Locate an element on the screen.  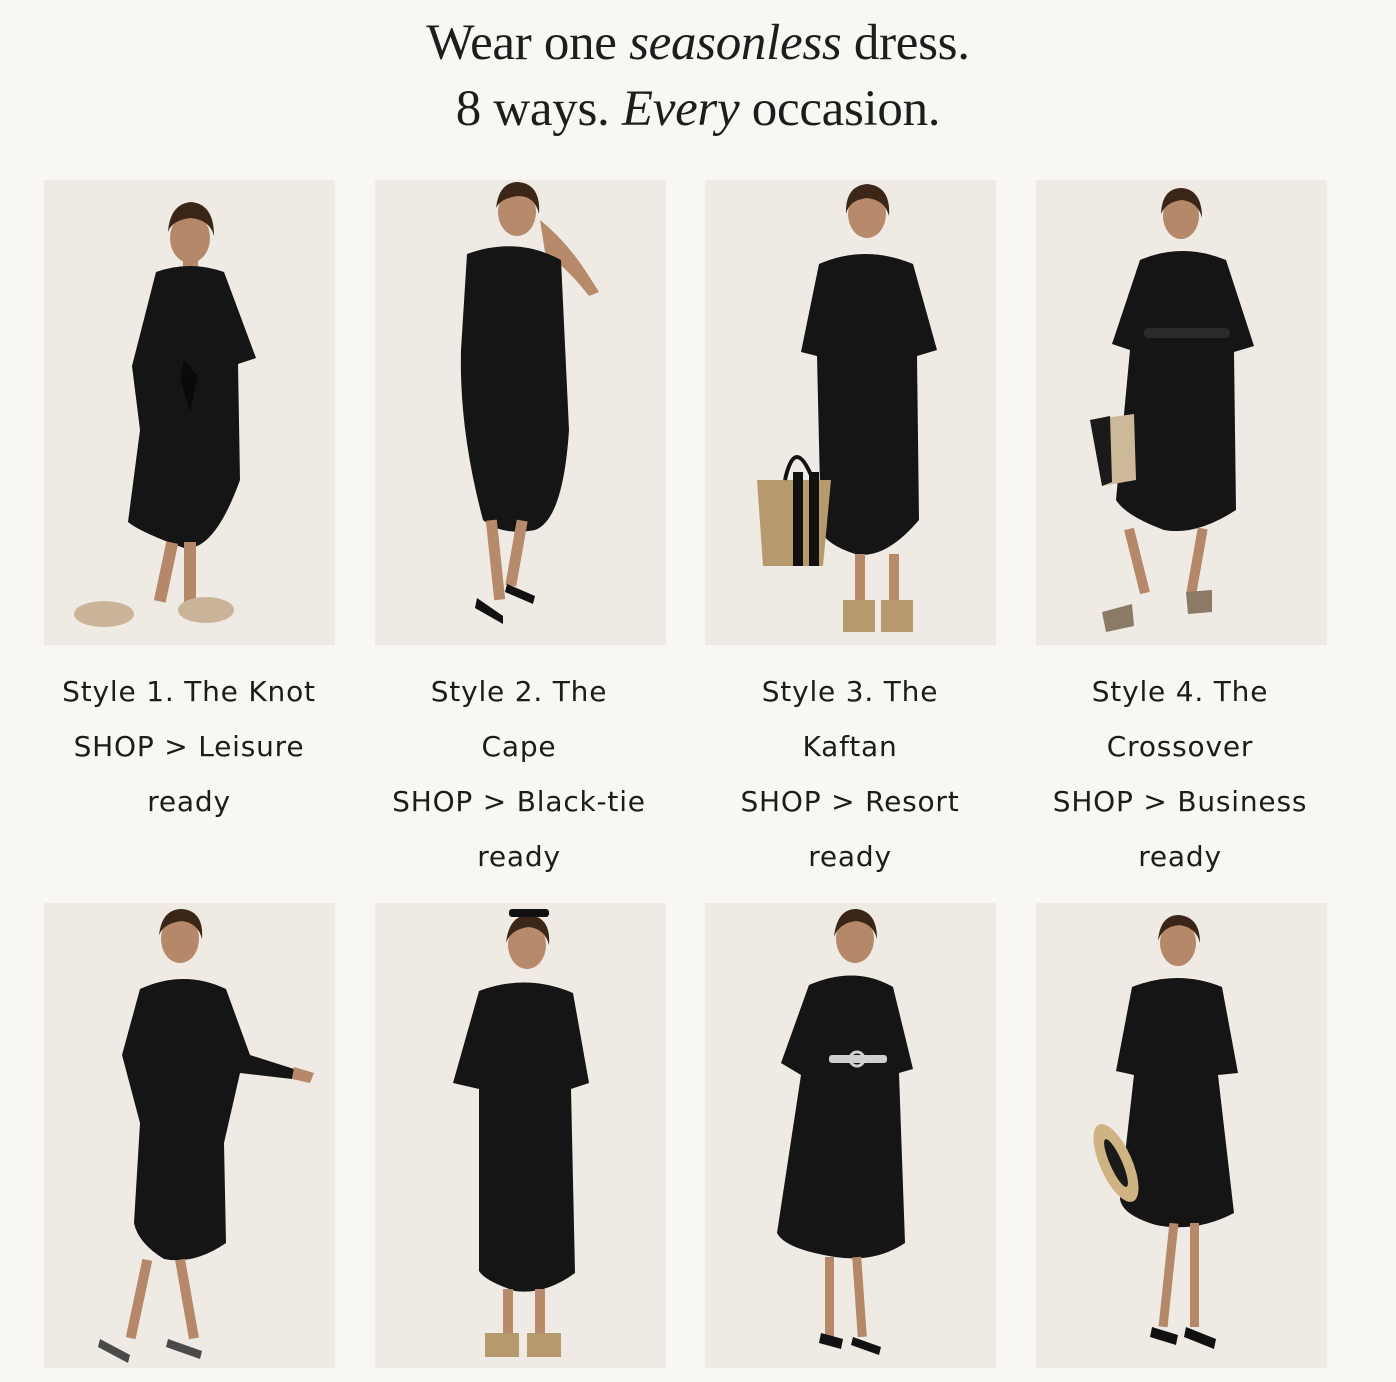
style-4-shop-link: SHOP > Business ready is located at coordinates (1180, 829).